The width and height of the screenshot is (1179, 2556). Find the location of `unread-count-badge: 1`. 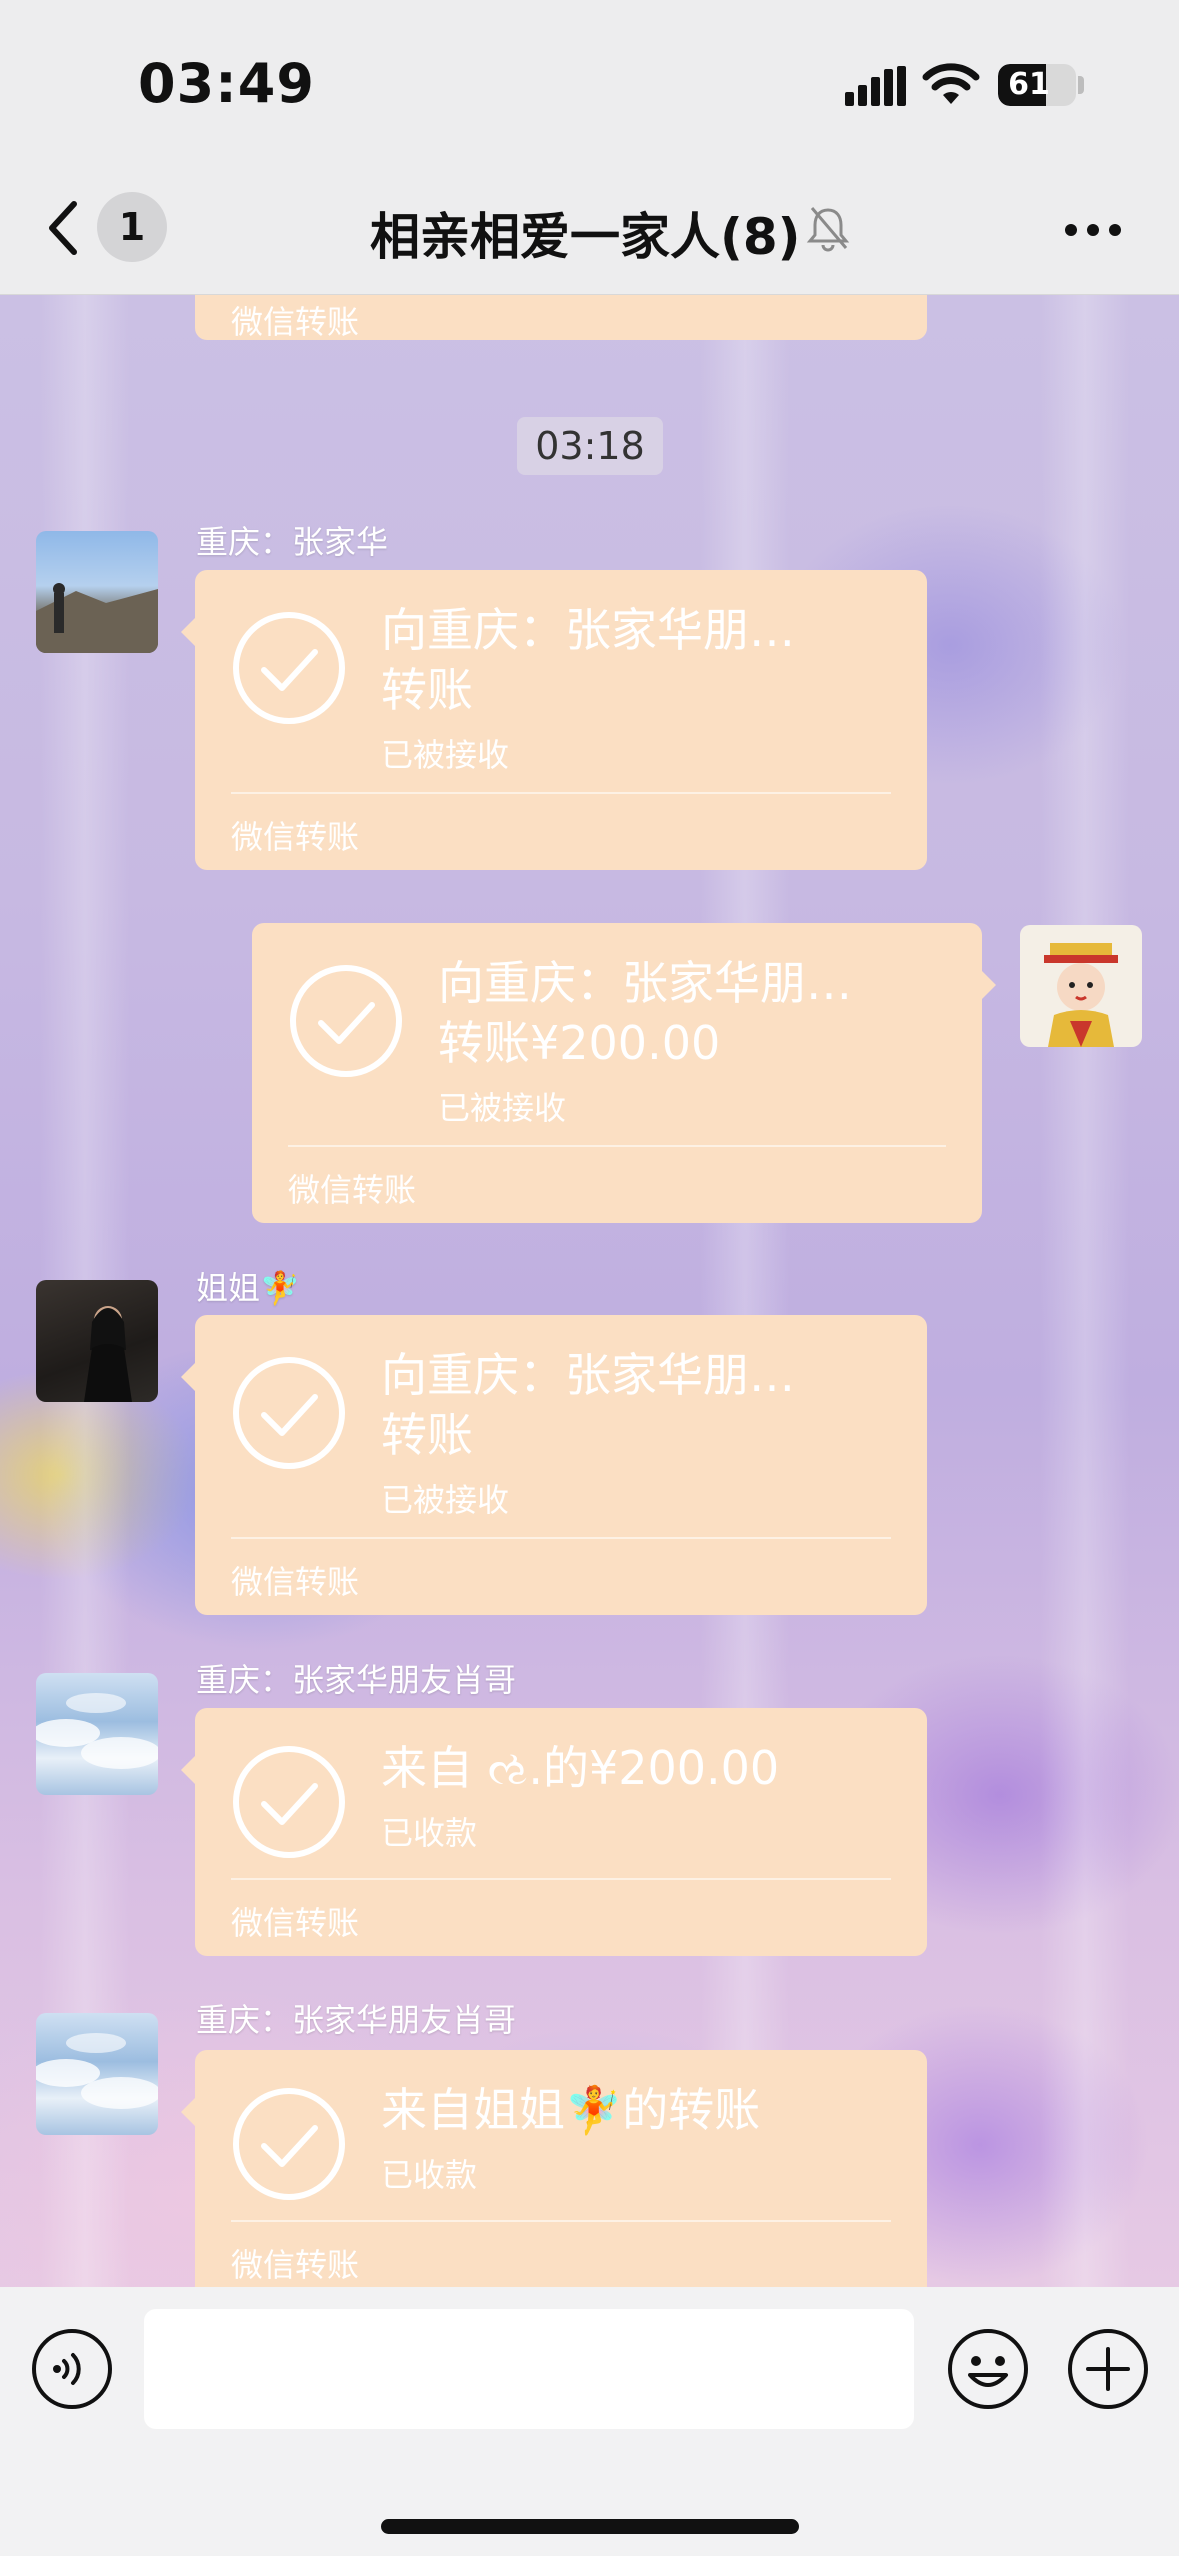

unread-count-badge: 1 is located at coordinates (132, 227).